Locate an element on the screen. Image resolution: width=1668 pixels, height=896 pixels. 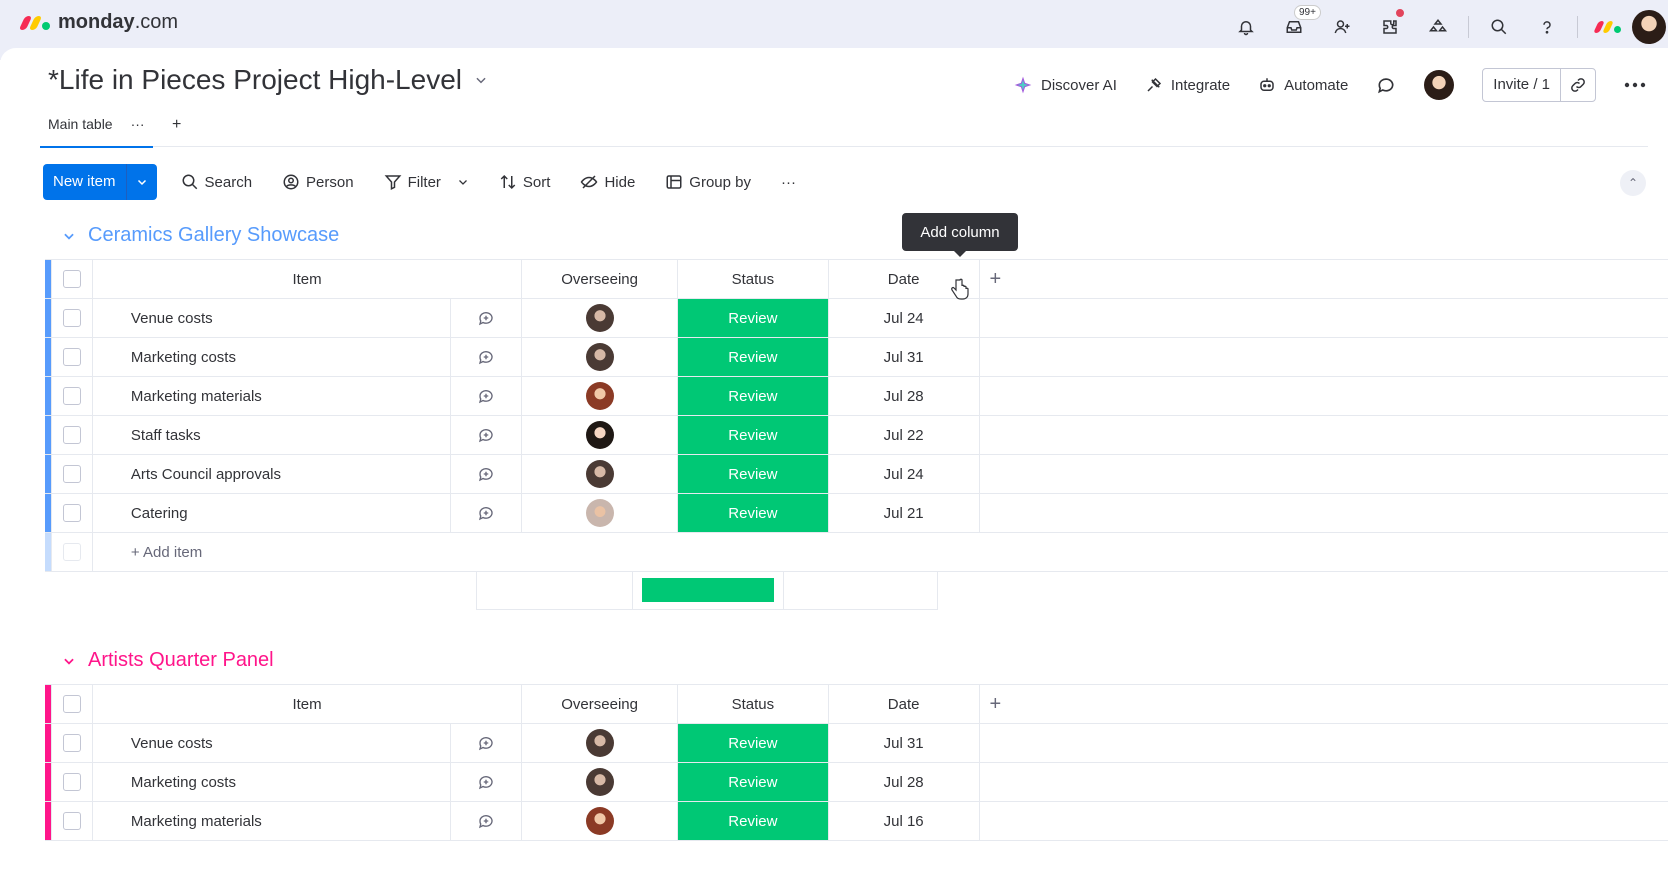
group-title: Ceramics Gallery Showcase is located at coordinates (213, 235).